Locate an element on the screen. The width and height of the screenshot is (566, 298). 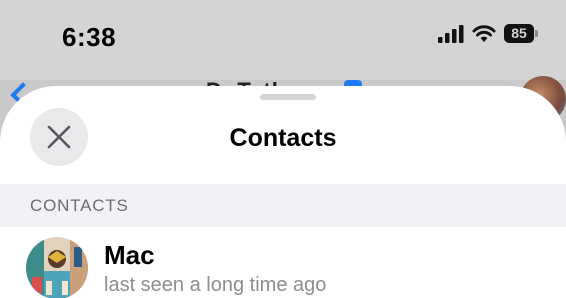
battery-icon: 85 is located at coordinates (521, 33).